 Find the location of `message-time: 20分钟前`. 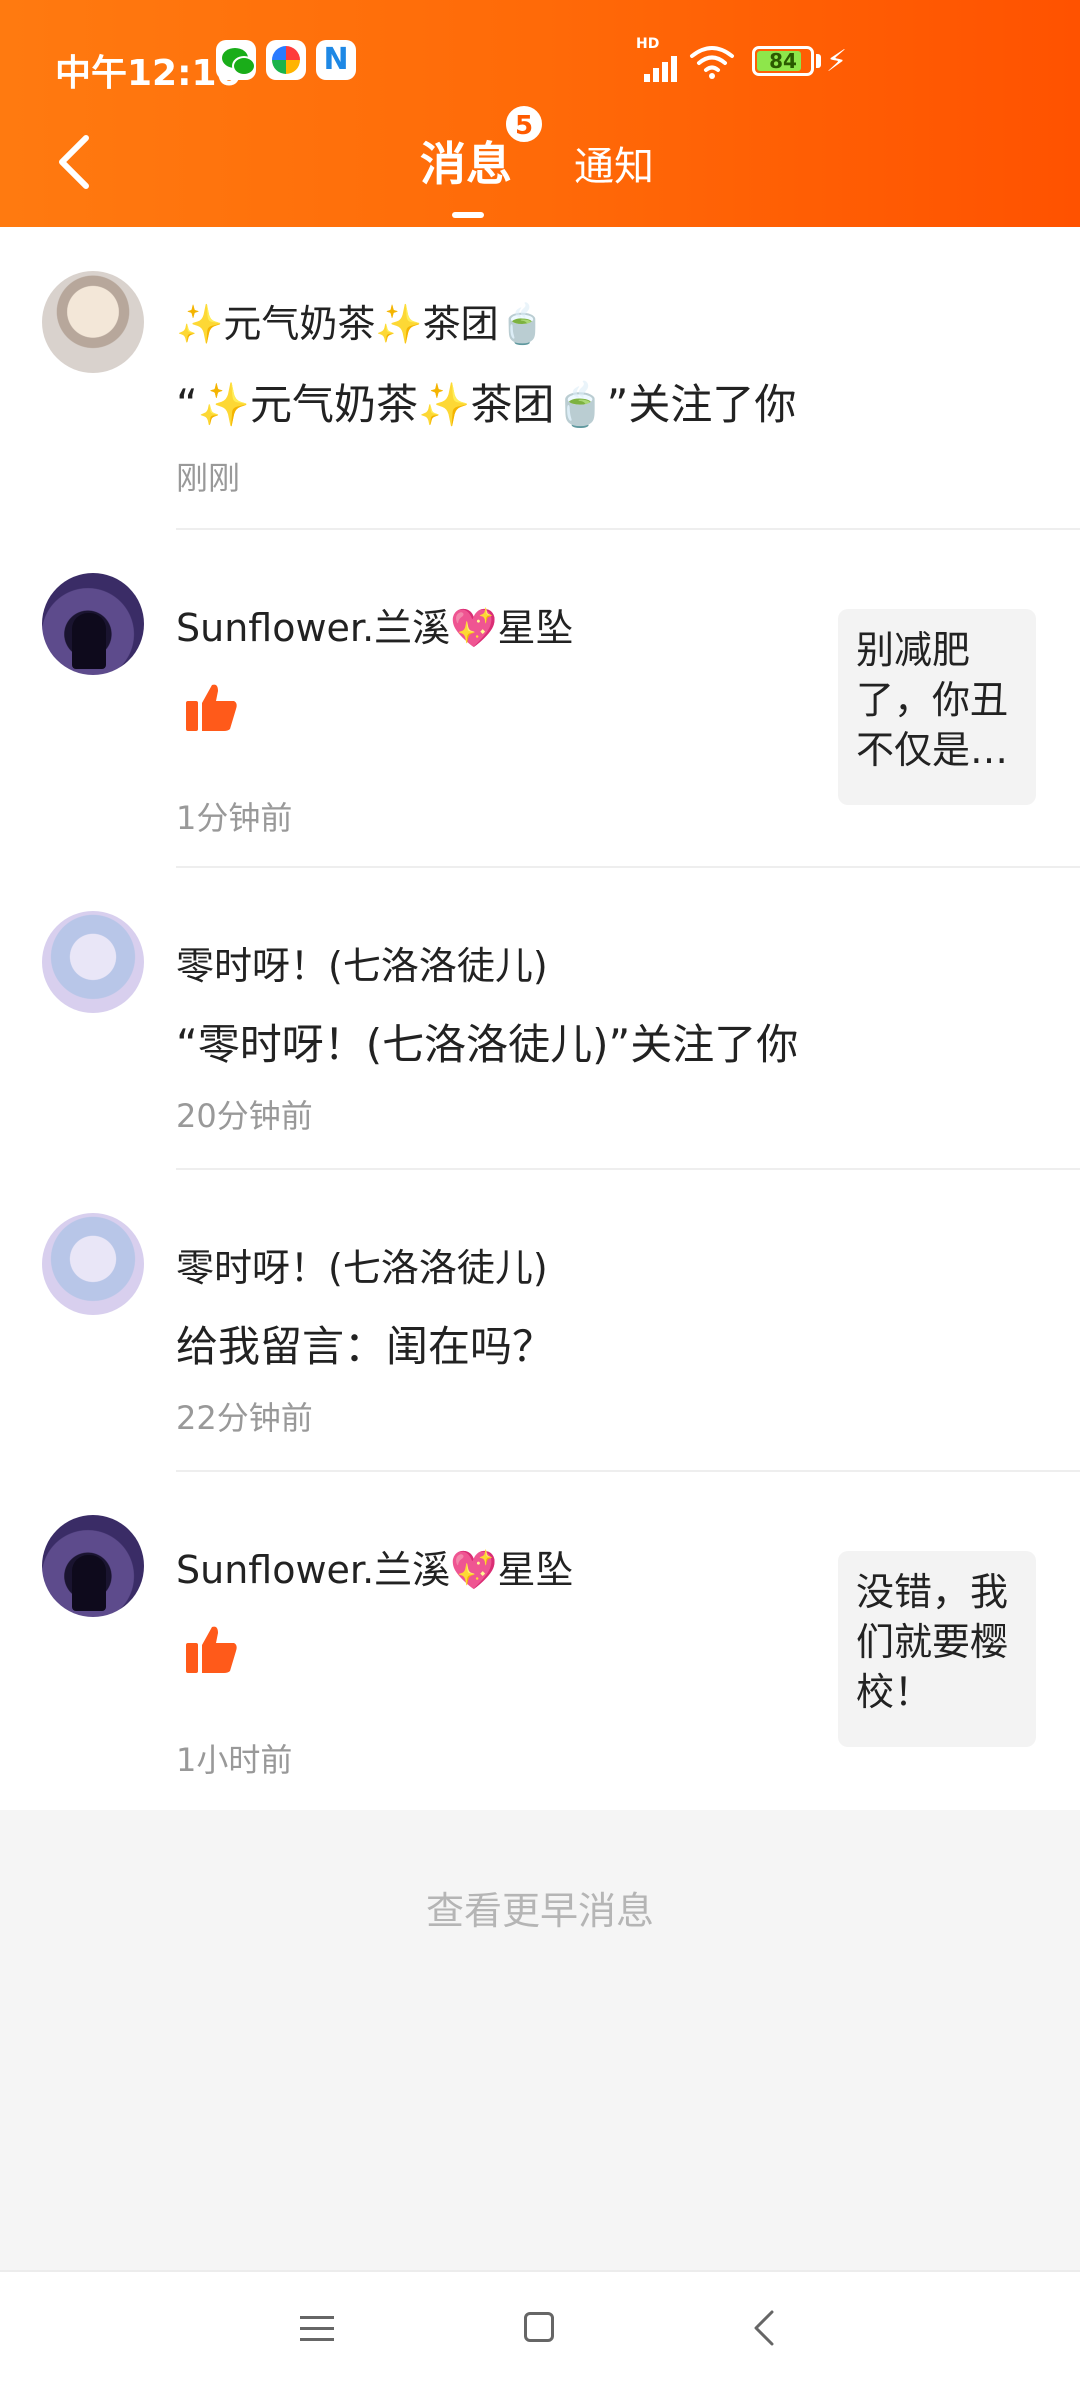

message-time: 20分钟前 is located at coordinates (244, 1116).